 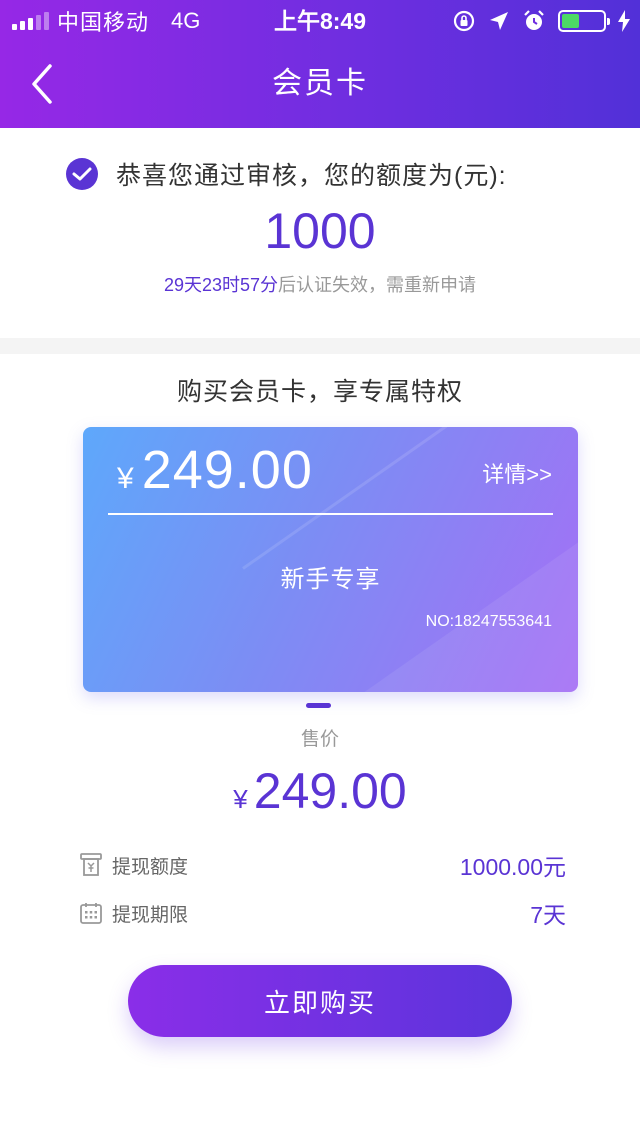 I want to click on withdraw-limit-value: 1000.00元, so click(x=512, y=867).